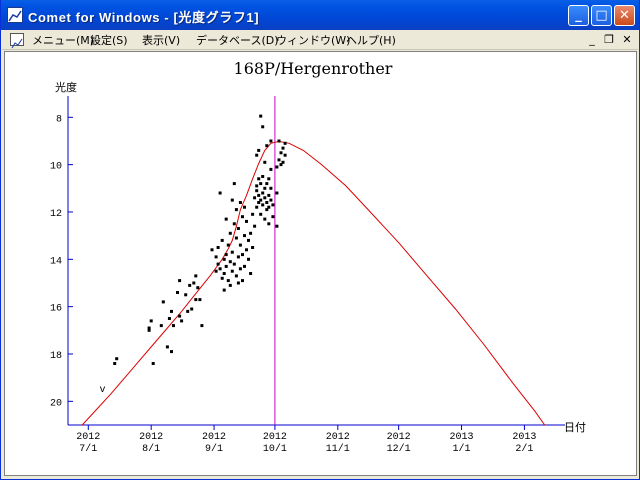 The width and height of the screenshot is (640, 480). Describe the element at coordinates (109, 40) in the screenshot. I see `menu-item-settings: 設定(S)` at that location.